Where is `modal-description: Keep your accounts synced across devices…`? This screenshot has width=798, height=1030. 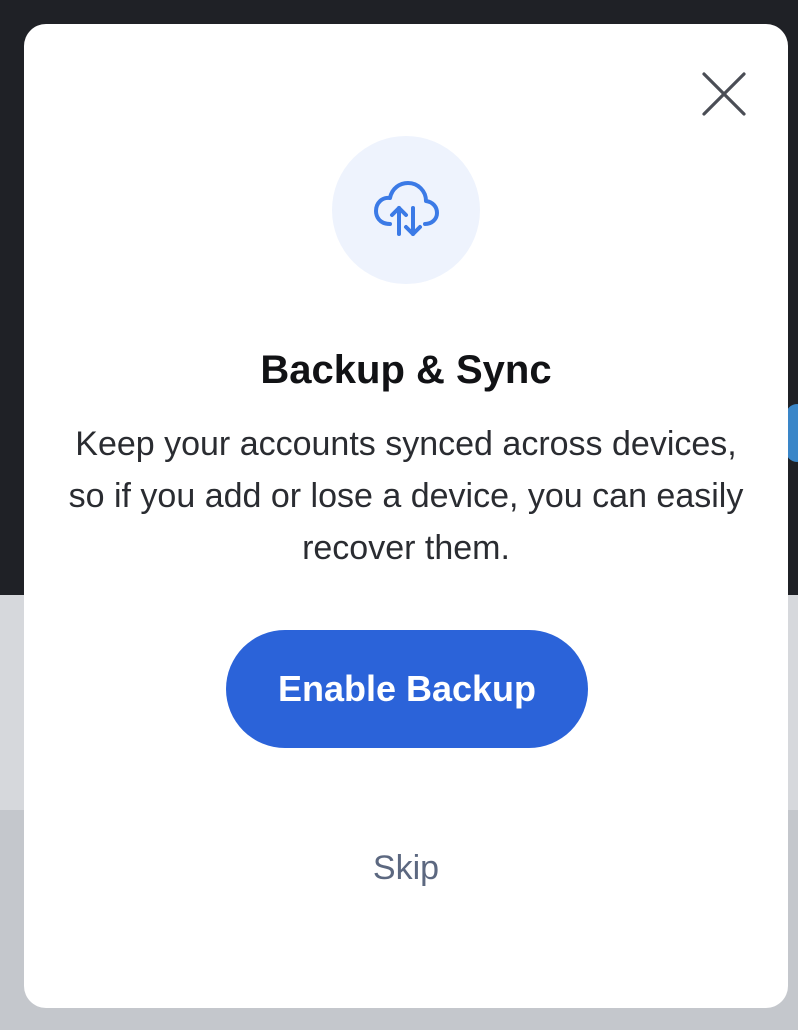 modal-description: Keep your accounts synced across devices… is located at coordinates (406, 496).